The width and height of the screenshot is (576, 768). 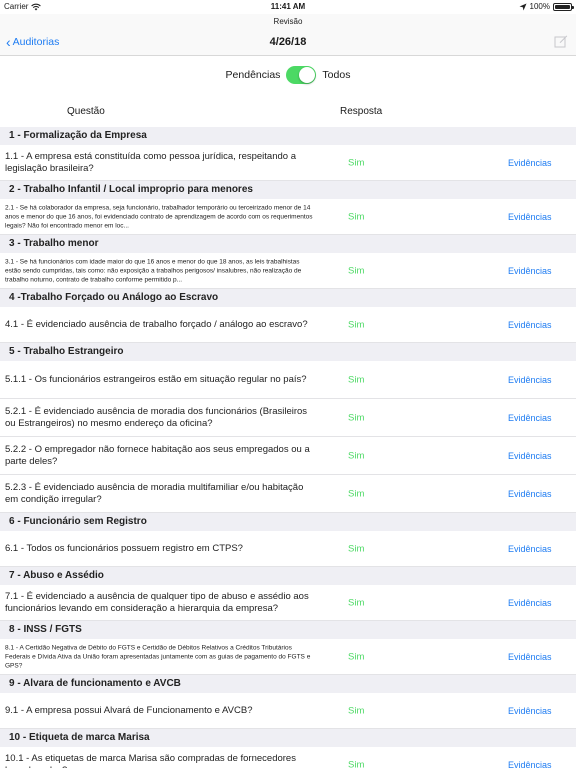 What do you see at coordinates (288, 352) in the screenshot?
I see `section-header: 5 - Trabalho Estrangeiro` at bounding box center [288, 352].